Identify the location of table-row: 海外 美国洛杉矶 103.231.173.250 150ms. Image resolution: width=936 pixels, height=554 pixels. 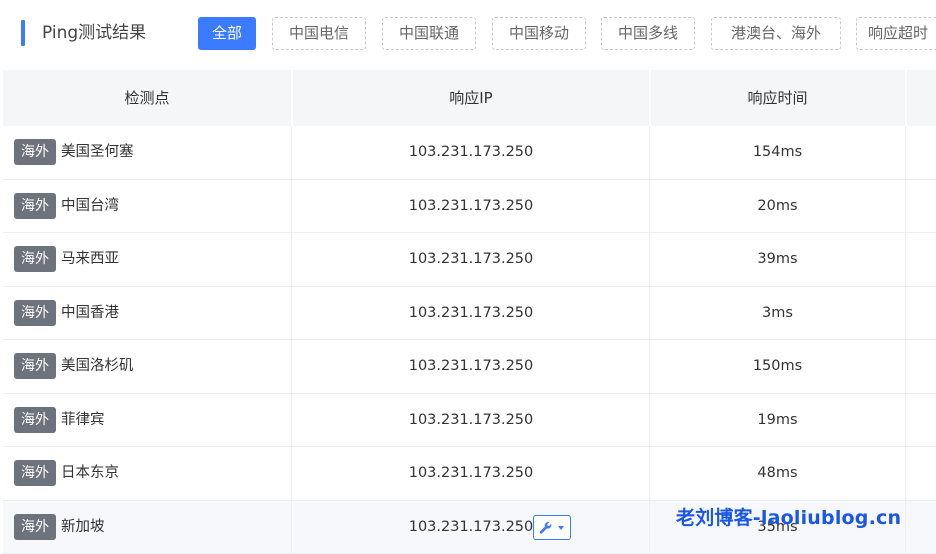
(469, 367).